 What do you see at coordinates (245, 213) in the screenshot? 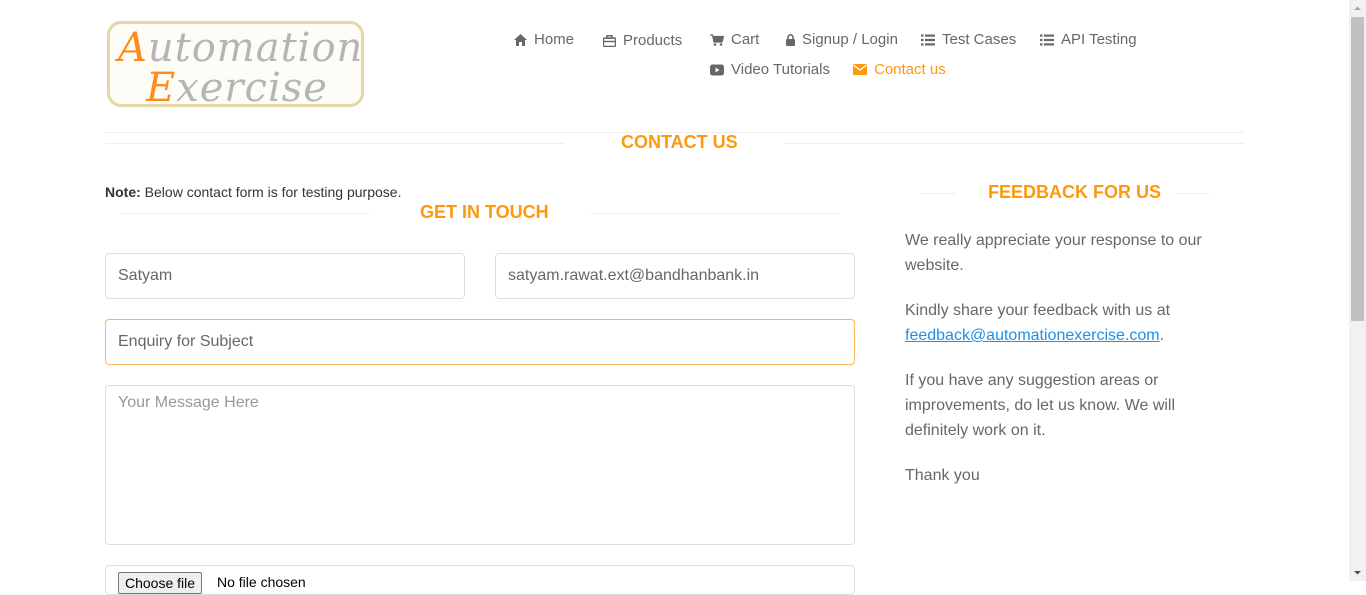
I see `form-title-rule-left` at bounding box center [245, 213].